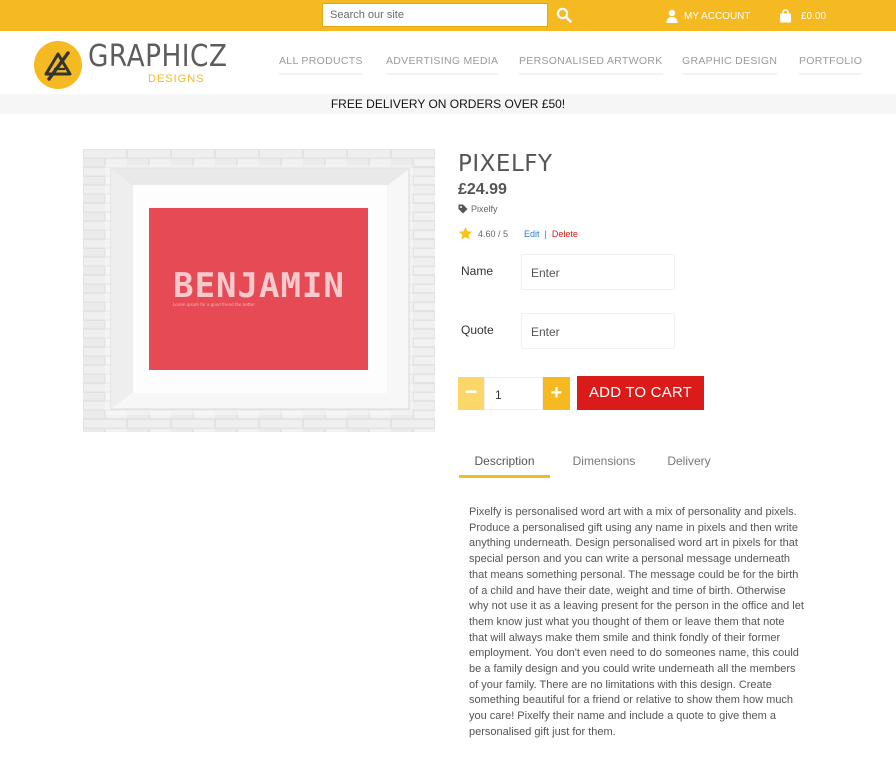 This screenshot has height=758, width=896. I want to click on tag-icon, so click(463, 209).